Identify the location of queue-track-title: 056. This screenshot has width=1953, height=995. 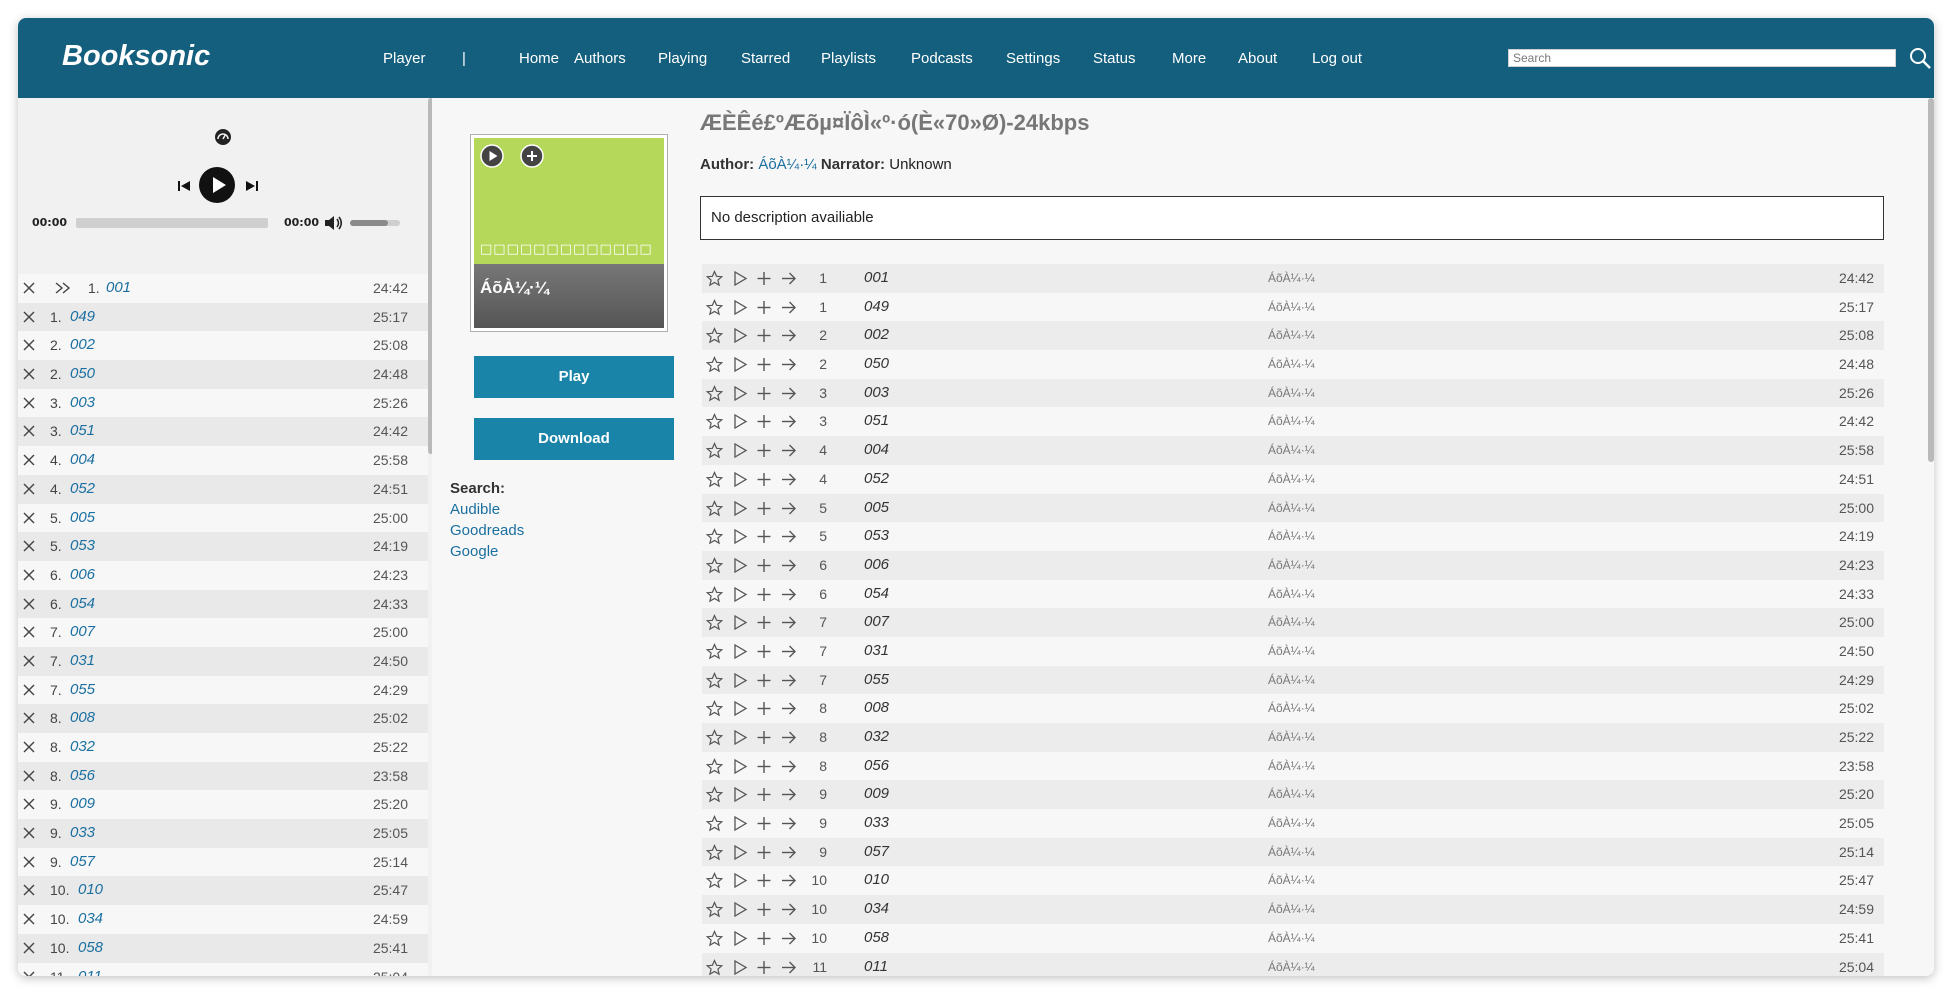
(82, 775).